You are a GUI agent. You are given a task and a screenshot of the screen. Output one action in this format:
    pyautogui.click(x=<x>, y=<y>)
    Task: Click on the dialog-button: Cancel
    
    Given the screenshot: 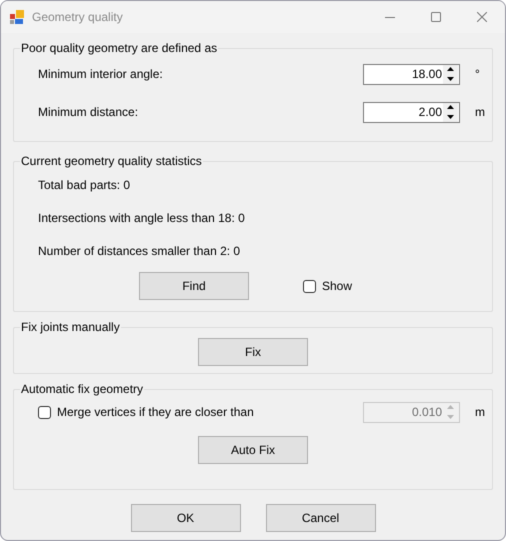 What is the action you would take?
    pyautogui.click(x=321, y=518)
    